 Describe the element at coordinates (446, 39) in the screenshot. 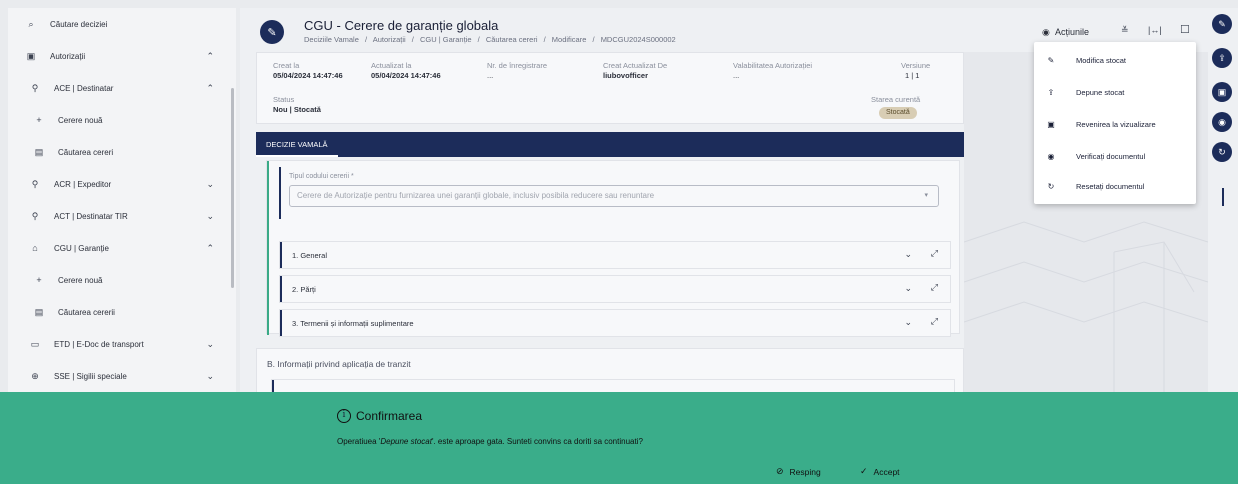

I see `breadcrumb-item: CGU | Garanție` at that location.